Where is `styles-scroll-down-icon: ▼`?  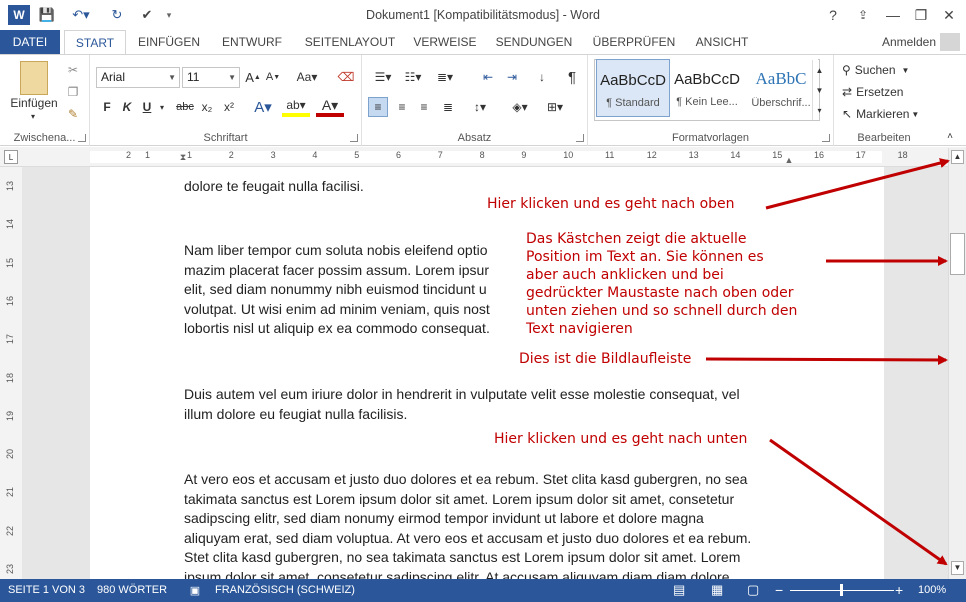 styles-scroll-down-icon: ▼ is located at coordinates (819, 90).